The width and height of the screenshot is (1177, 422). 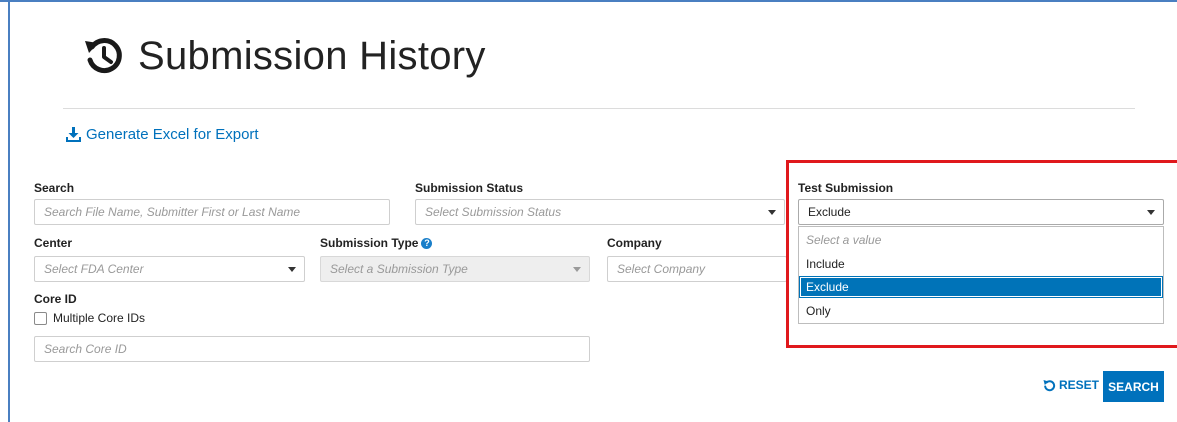 What do you see at coordinates (94, 269) in the screenshot?
I see `center-placeholder: Select FDA Center` at bounding box center [94, 269].